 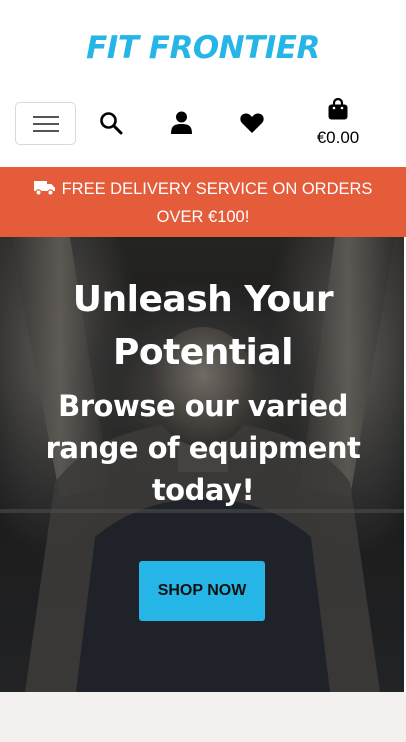 I want to click on hero-title-line-1: Unleash Your, so click(x=203, y=299).